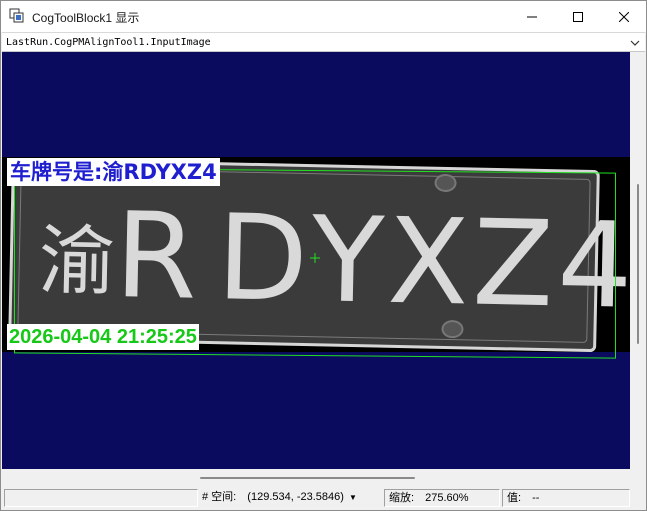  Describe the element at coordinates (323, 42) in the screenshot. I see `image-source-dropdown: LastRun.CogPMAlignTool1.InputImage` at that location.